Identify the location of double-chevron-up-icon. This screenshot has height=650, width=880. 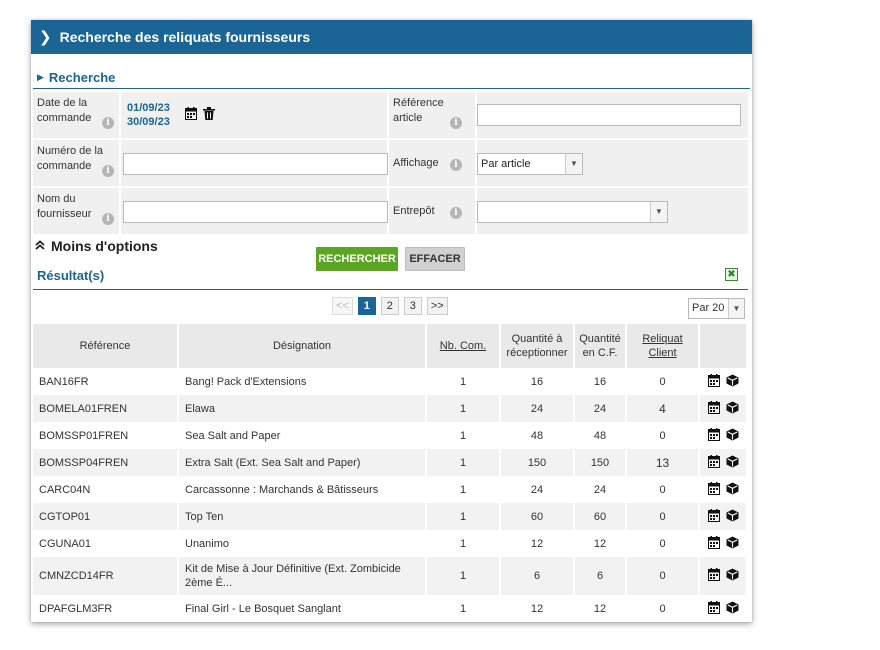
(40, 246).